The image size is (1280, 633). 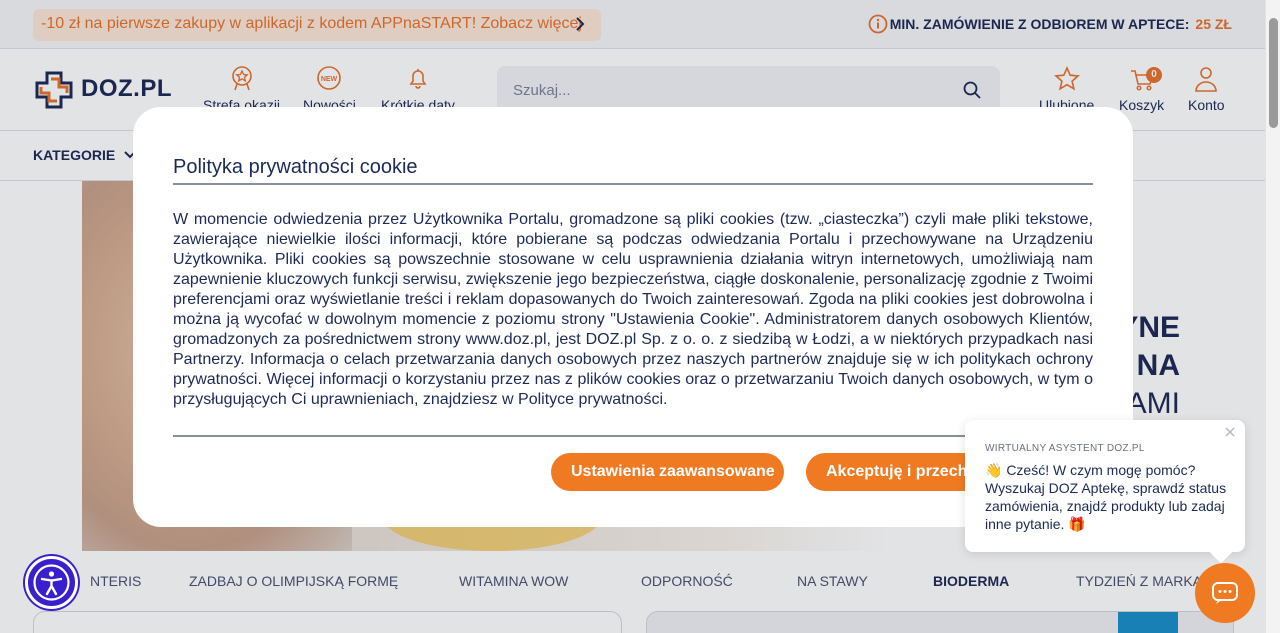 What do you see at coordinates (1230, 432) in the screenshot?
I see `close-icon` at bounding box center [1230, 432].